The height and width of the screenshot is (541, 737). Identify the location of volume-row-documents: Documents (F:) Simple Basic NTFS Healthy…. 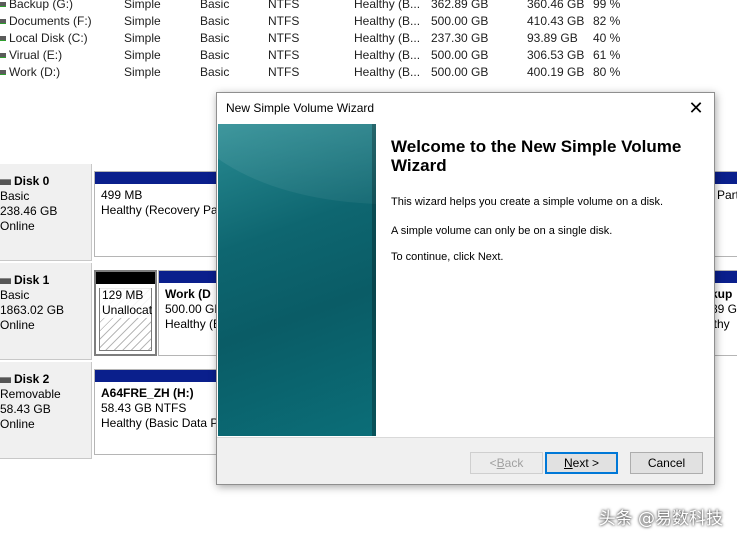
(368, 21).